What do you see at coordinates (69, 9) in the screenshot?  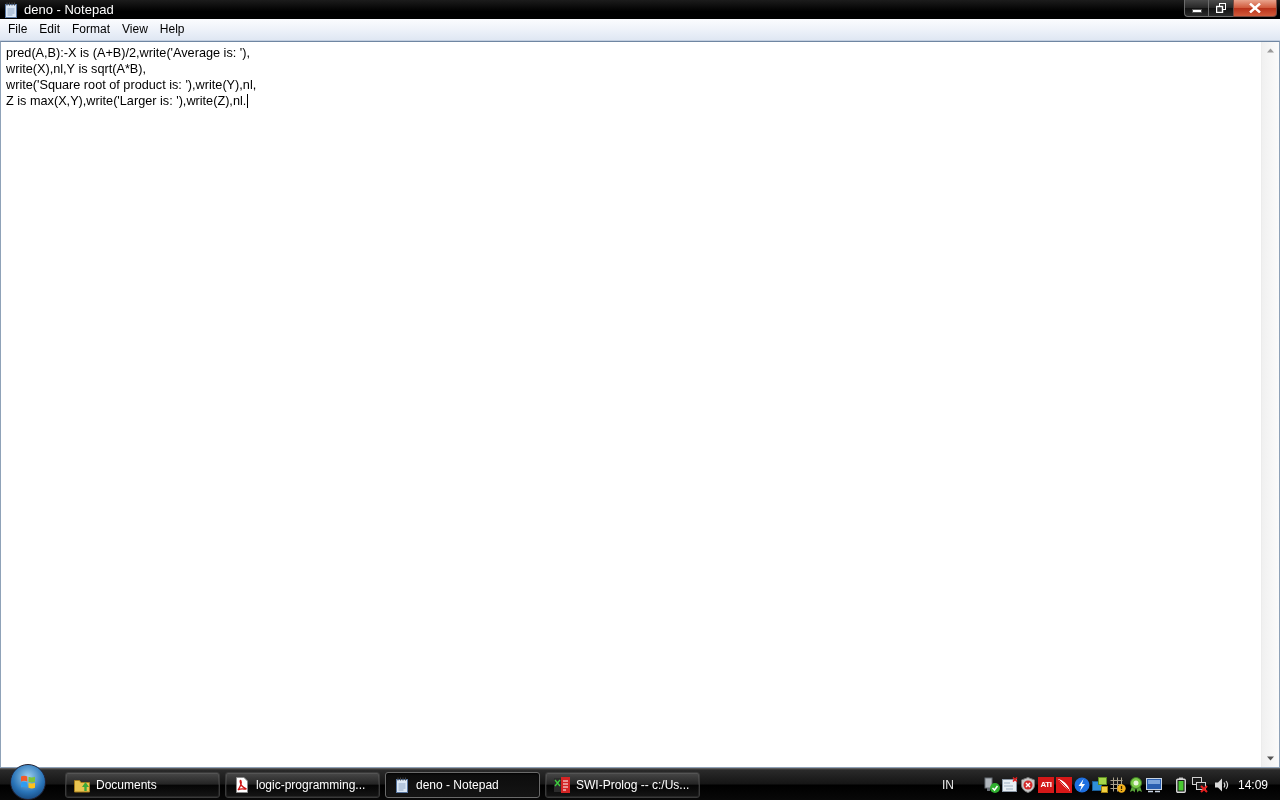 I see `window-title: deno - Notepad` at bounding box center [69, 9].